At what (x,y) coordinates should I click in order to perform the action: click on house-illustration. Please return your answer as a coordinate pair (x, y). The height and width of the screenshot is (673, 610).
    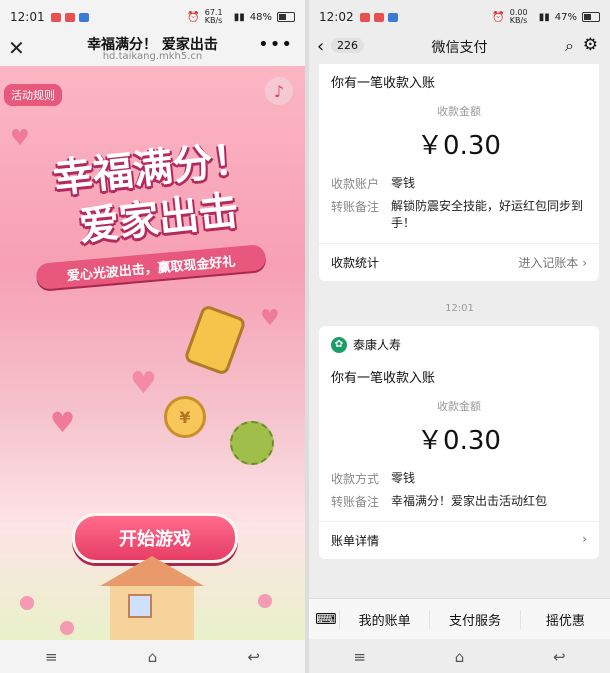
    Looking at the image, I should click on (152, 598).